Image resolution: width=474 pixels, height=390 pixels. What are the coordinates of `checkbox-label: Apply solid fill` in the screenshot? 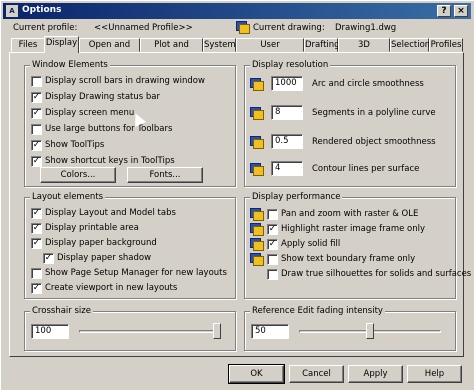 It's located at (311, 244).